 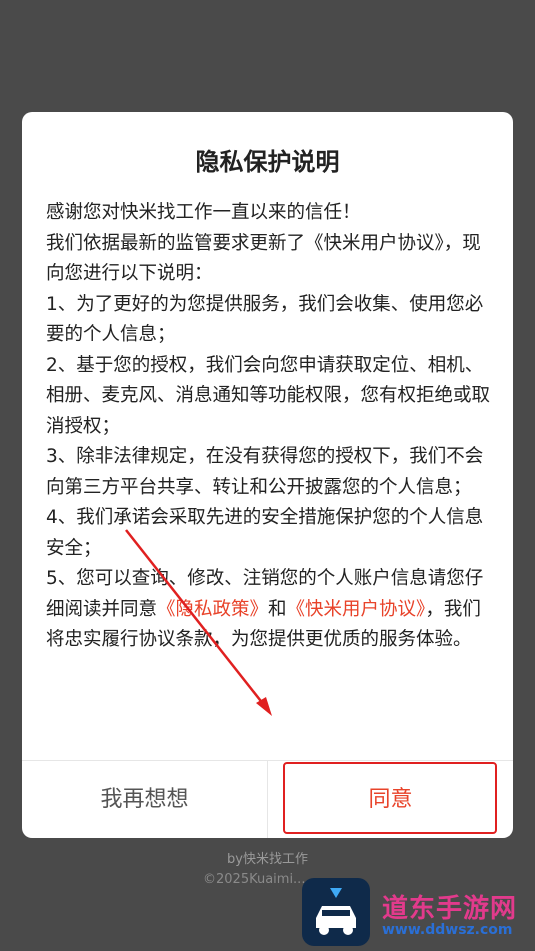 What do you see at coordinates (450, 909) in the screenshot?
I see `watermark-text: 道东手游网` at bounding box center [450, 909].